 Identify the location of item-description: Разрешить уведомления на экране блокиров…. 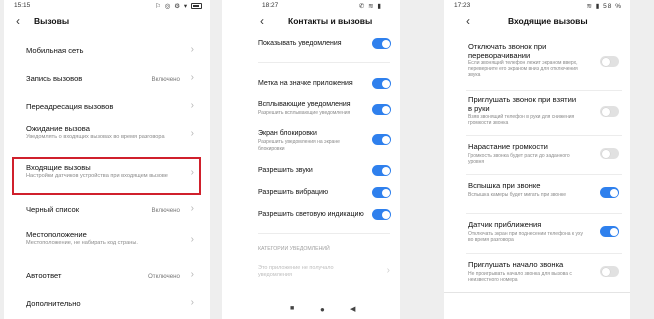
(299, 145).